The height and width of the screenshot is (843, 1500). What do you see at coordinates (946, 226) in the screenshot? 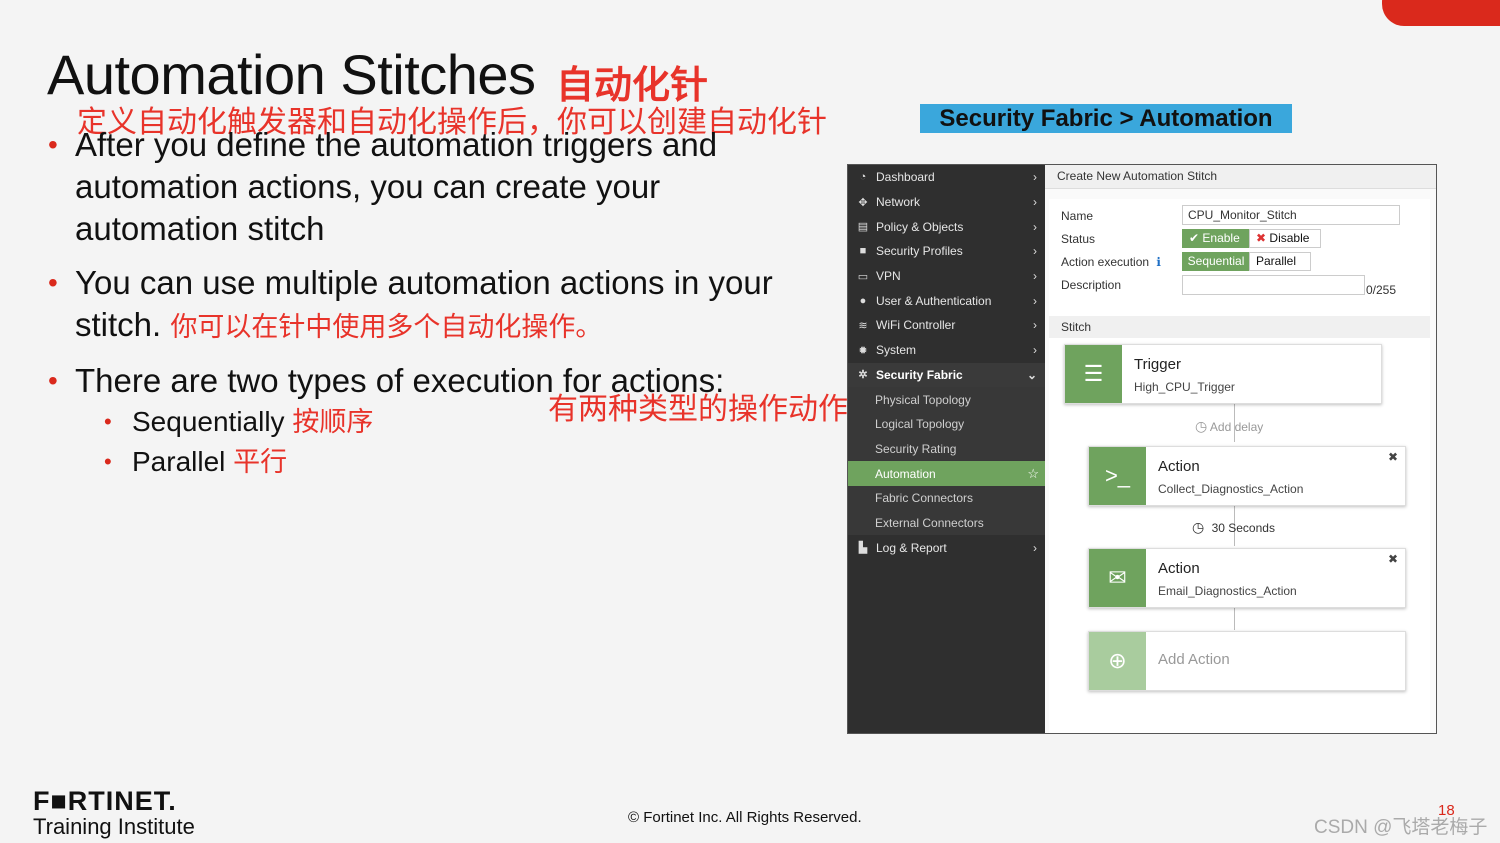
I see `sidebar-item-policy: ▤ Policy & Objects ›` at bounding box center [946, 226].